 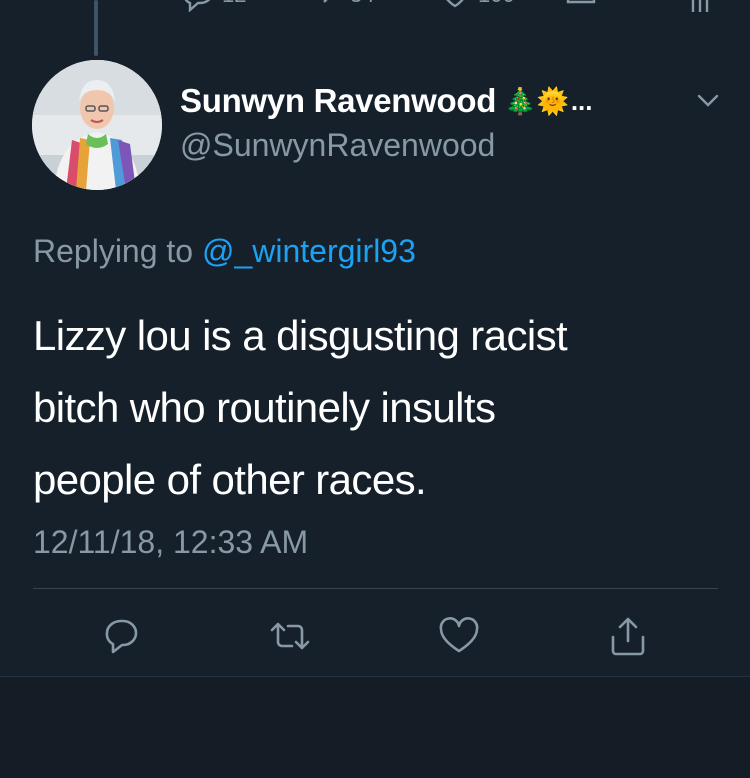 I want to click on replying-to: Replying to @_wintergirl93, so click(x=224, y=251).